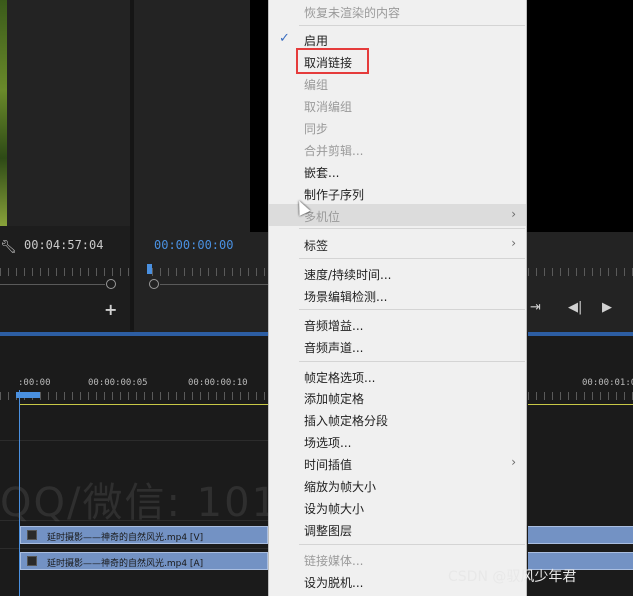 The image size is (633, 596). What do you see at coordinates (63, 245) in the screenshot?
I see `source-timecode: 00:04:57:04` at bounding box center [63, 245].